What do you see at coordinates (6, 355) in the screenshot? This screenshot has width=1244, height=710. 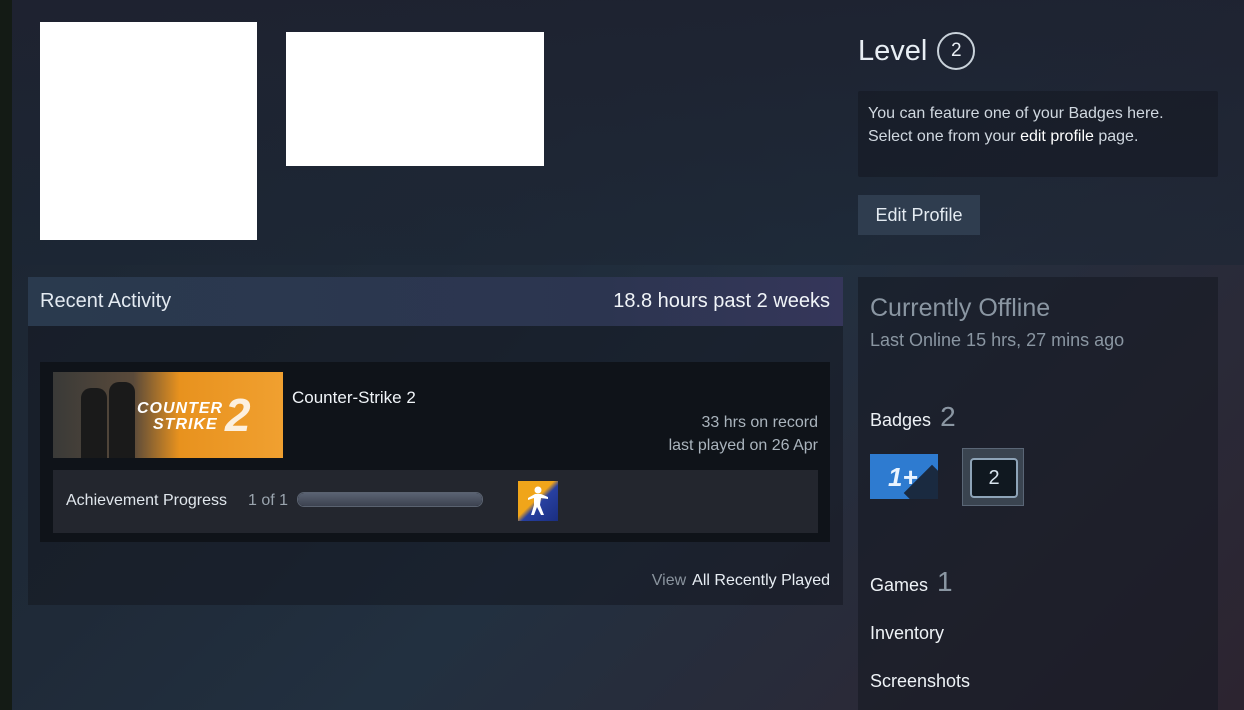 I see `page-left-edge` at bounding box center [6, 355].